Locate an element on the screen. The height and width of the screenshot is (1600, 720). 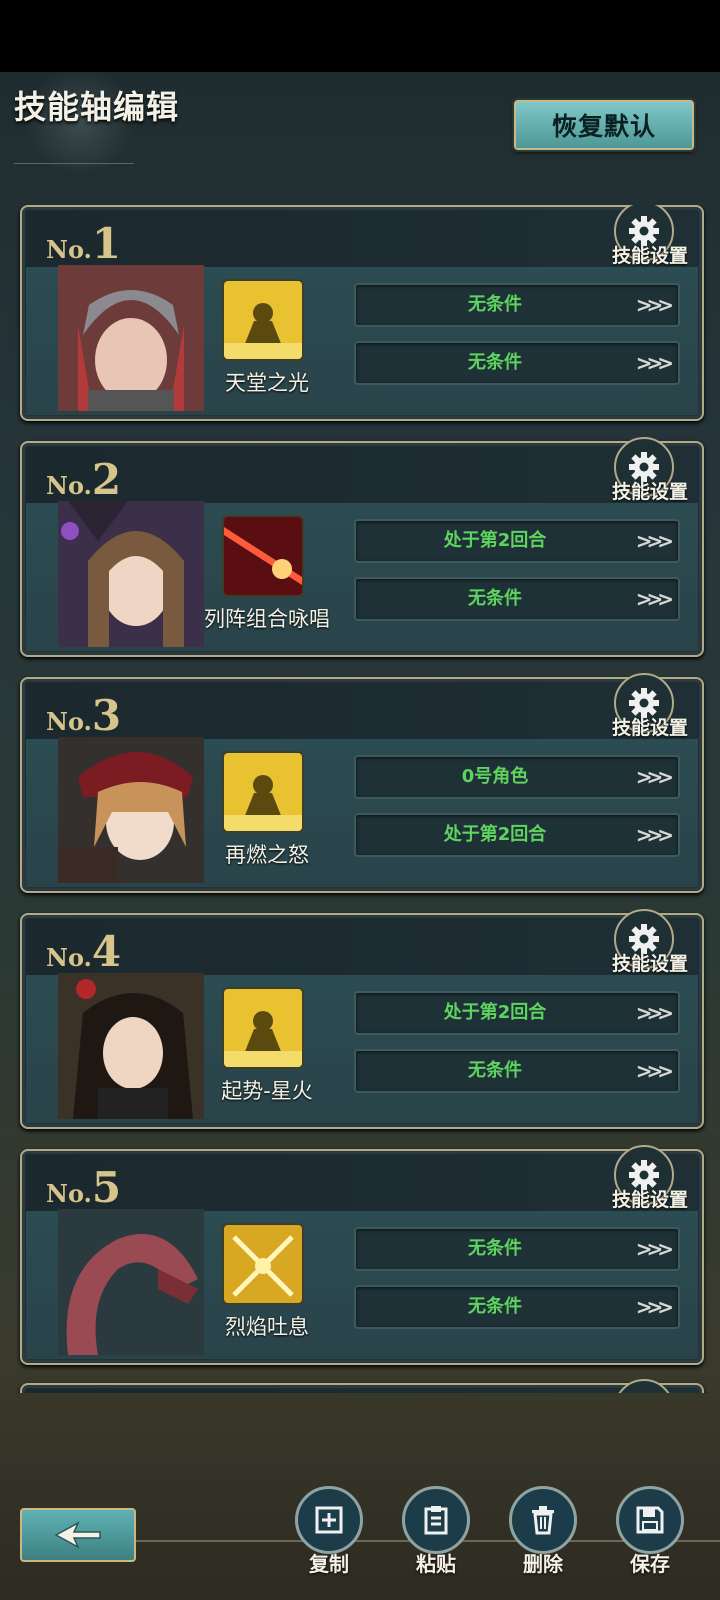
skill-card-3: No.3 再燃之怒 0号角色 >>> 处于第2回合 >>> 技能设置 is located at coordinates (362, 783).